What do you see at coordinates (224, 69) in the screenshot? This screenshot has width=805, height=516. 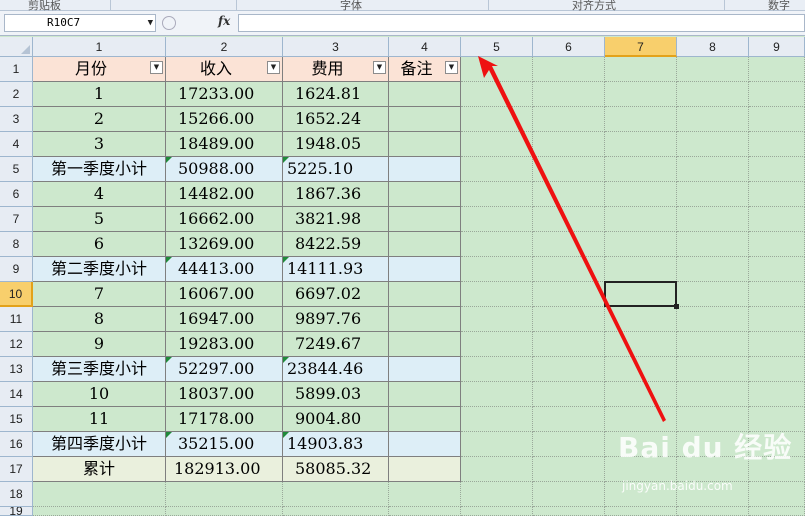 I see `table-header-cell: 收入 ▼` at bounding box center [224, 69].